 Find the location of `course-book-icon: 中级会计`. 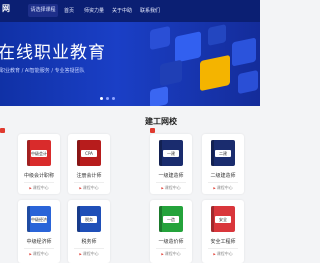

course-book-icon: 中级会计 is located at coordinates (39, 153).